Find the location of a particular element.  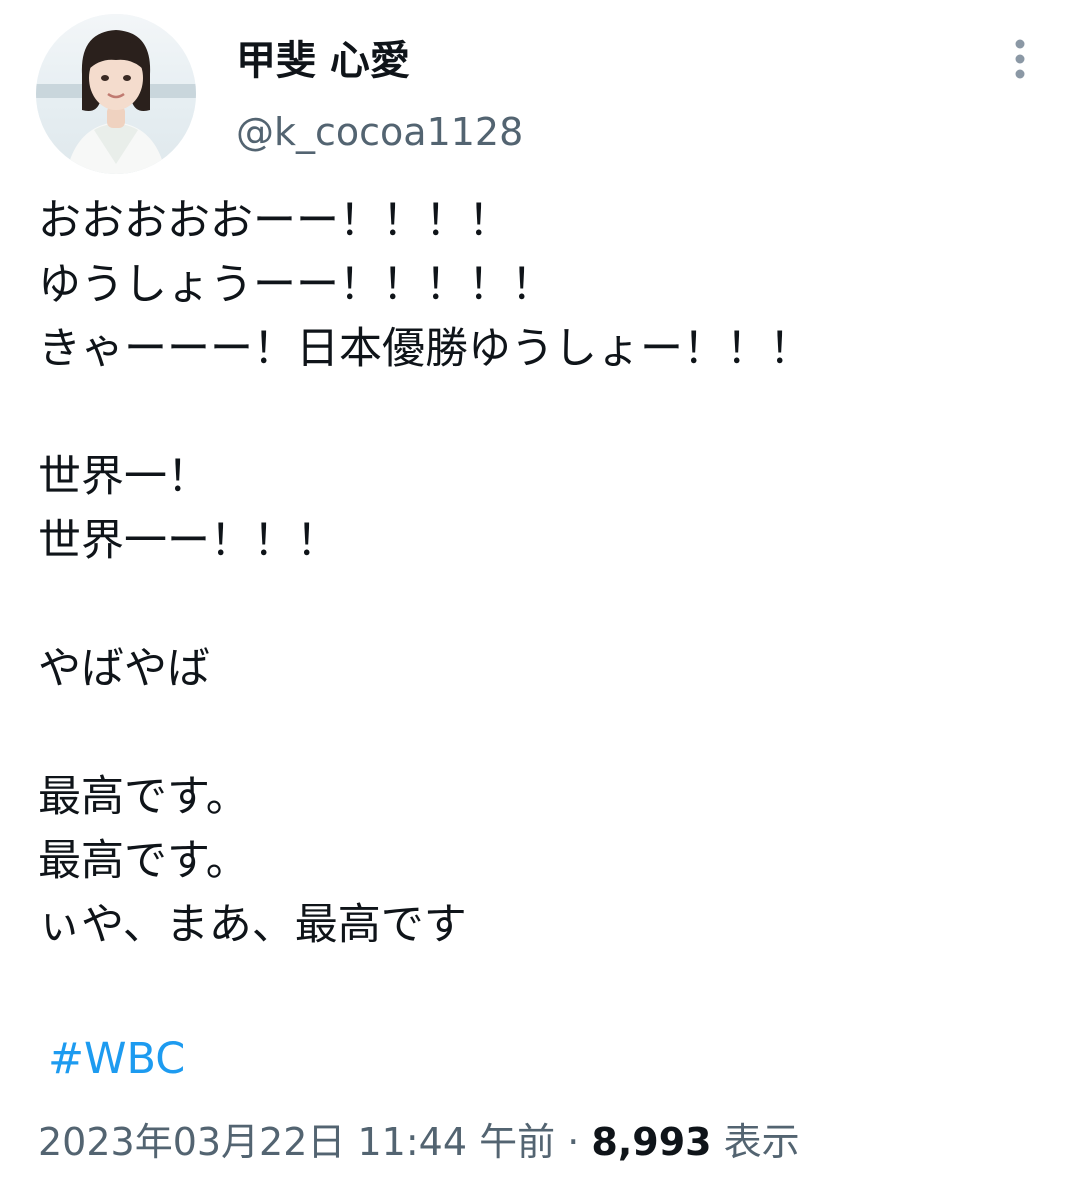

views-count: 8,993 is located at coordinates (651, 1142).